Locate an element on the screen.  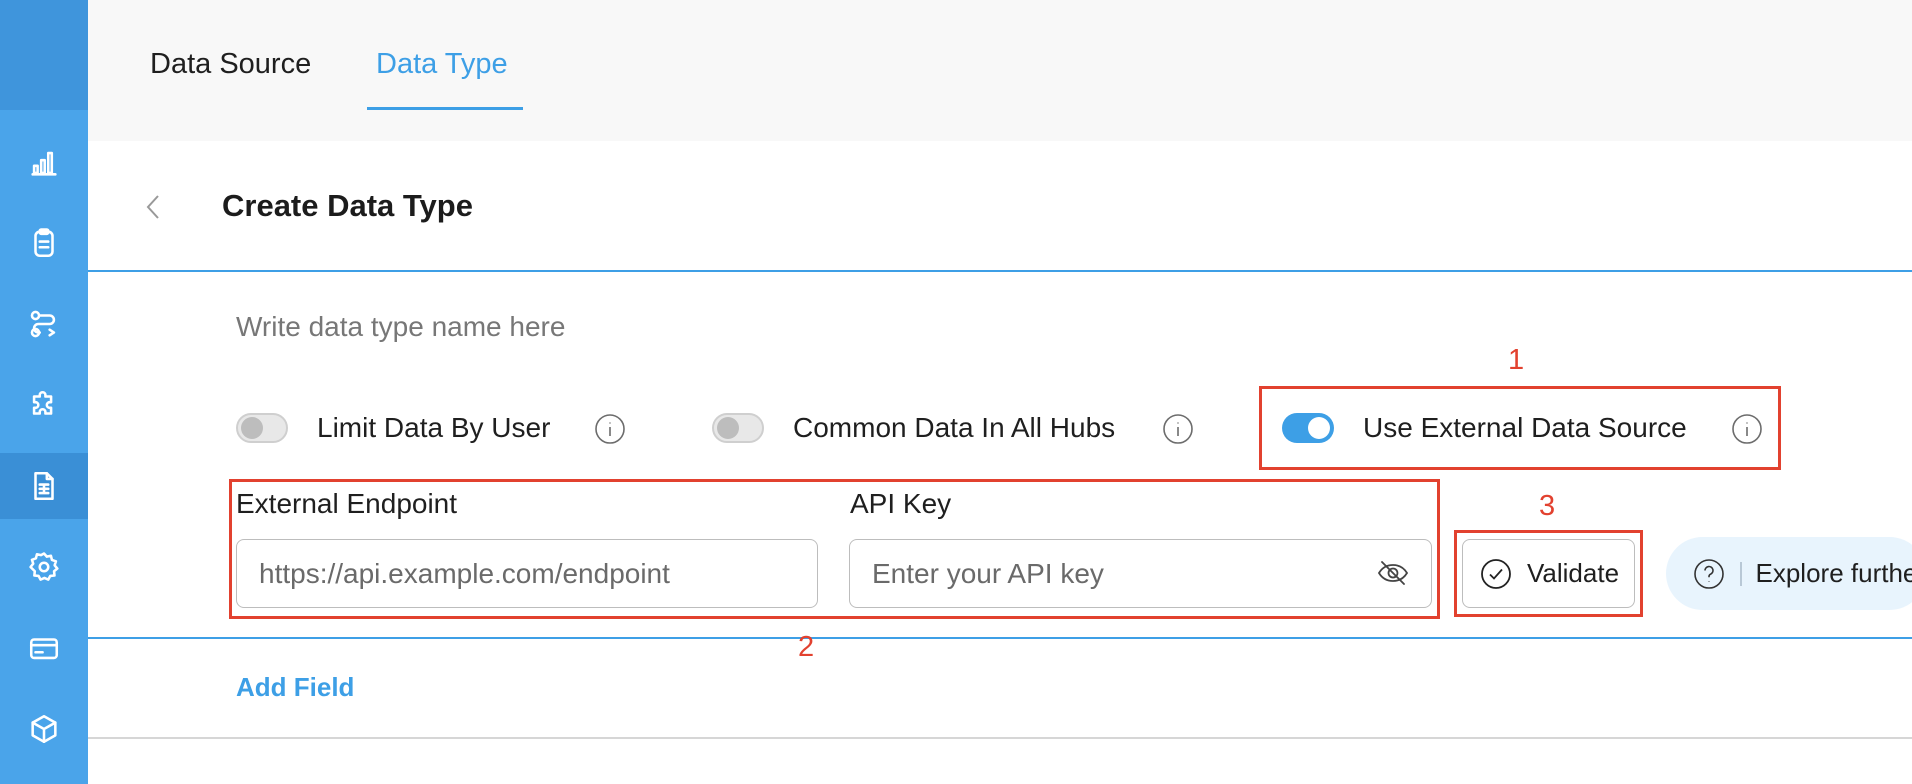
data-type-name-input is located at coordinates (686, 327).